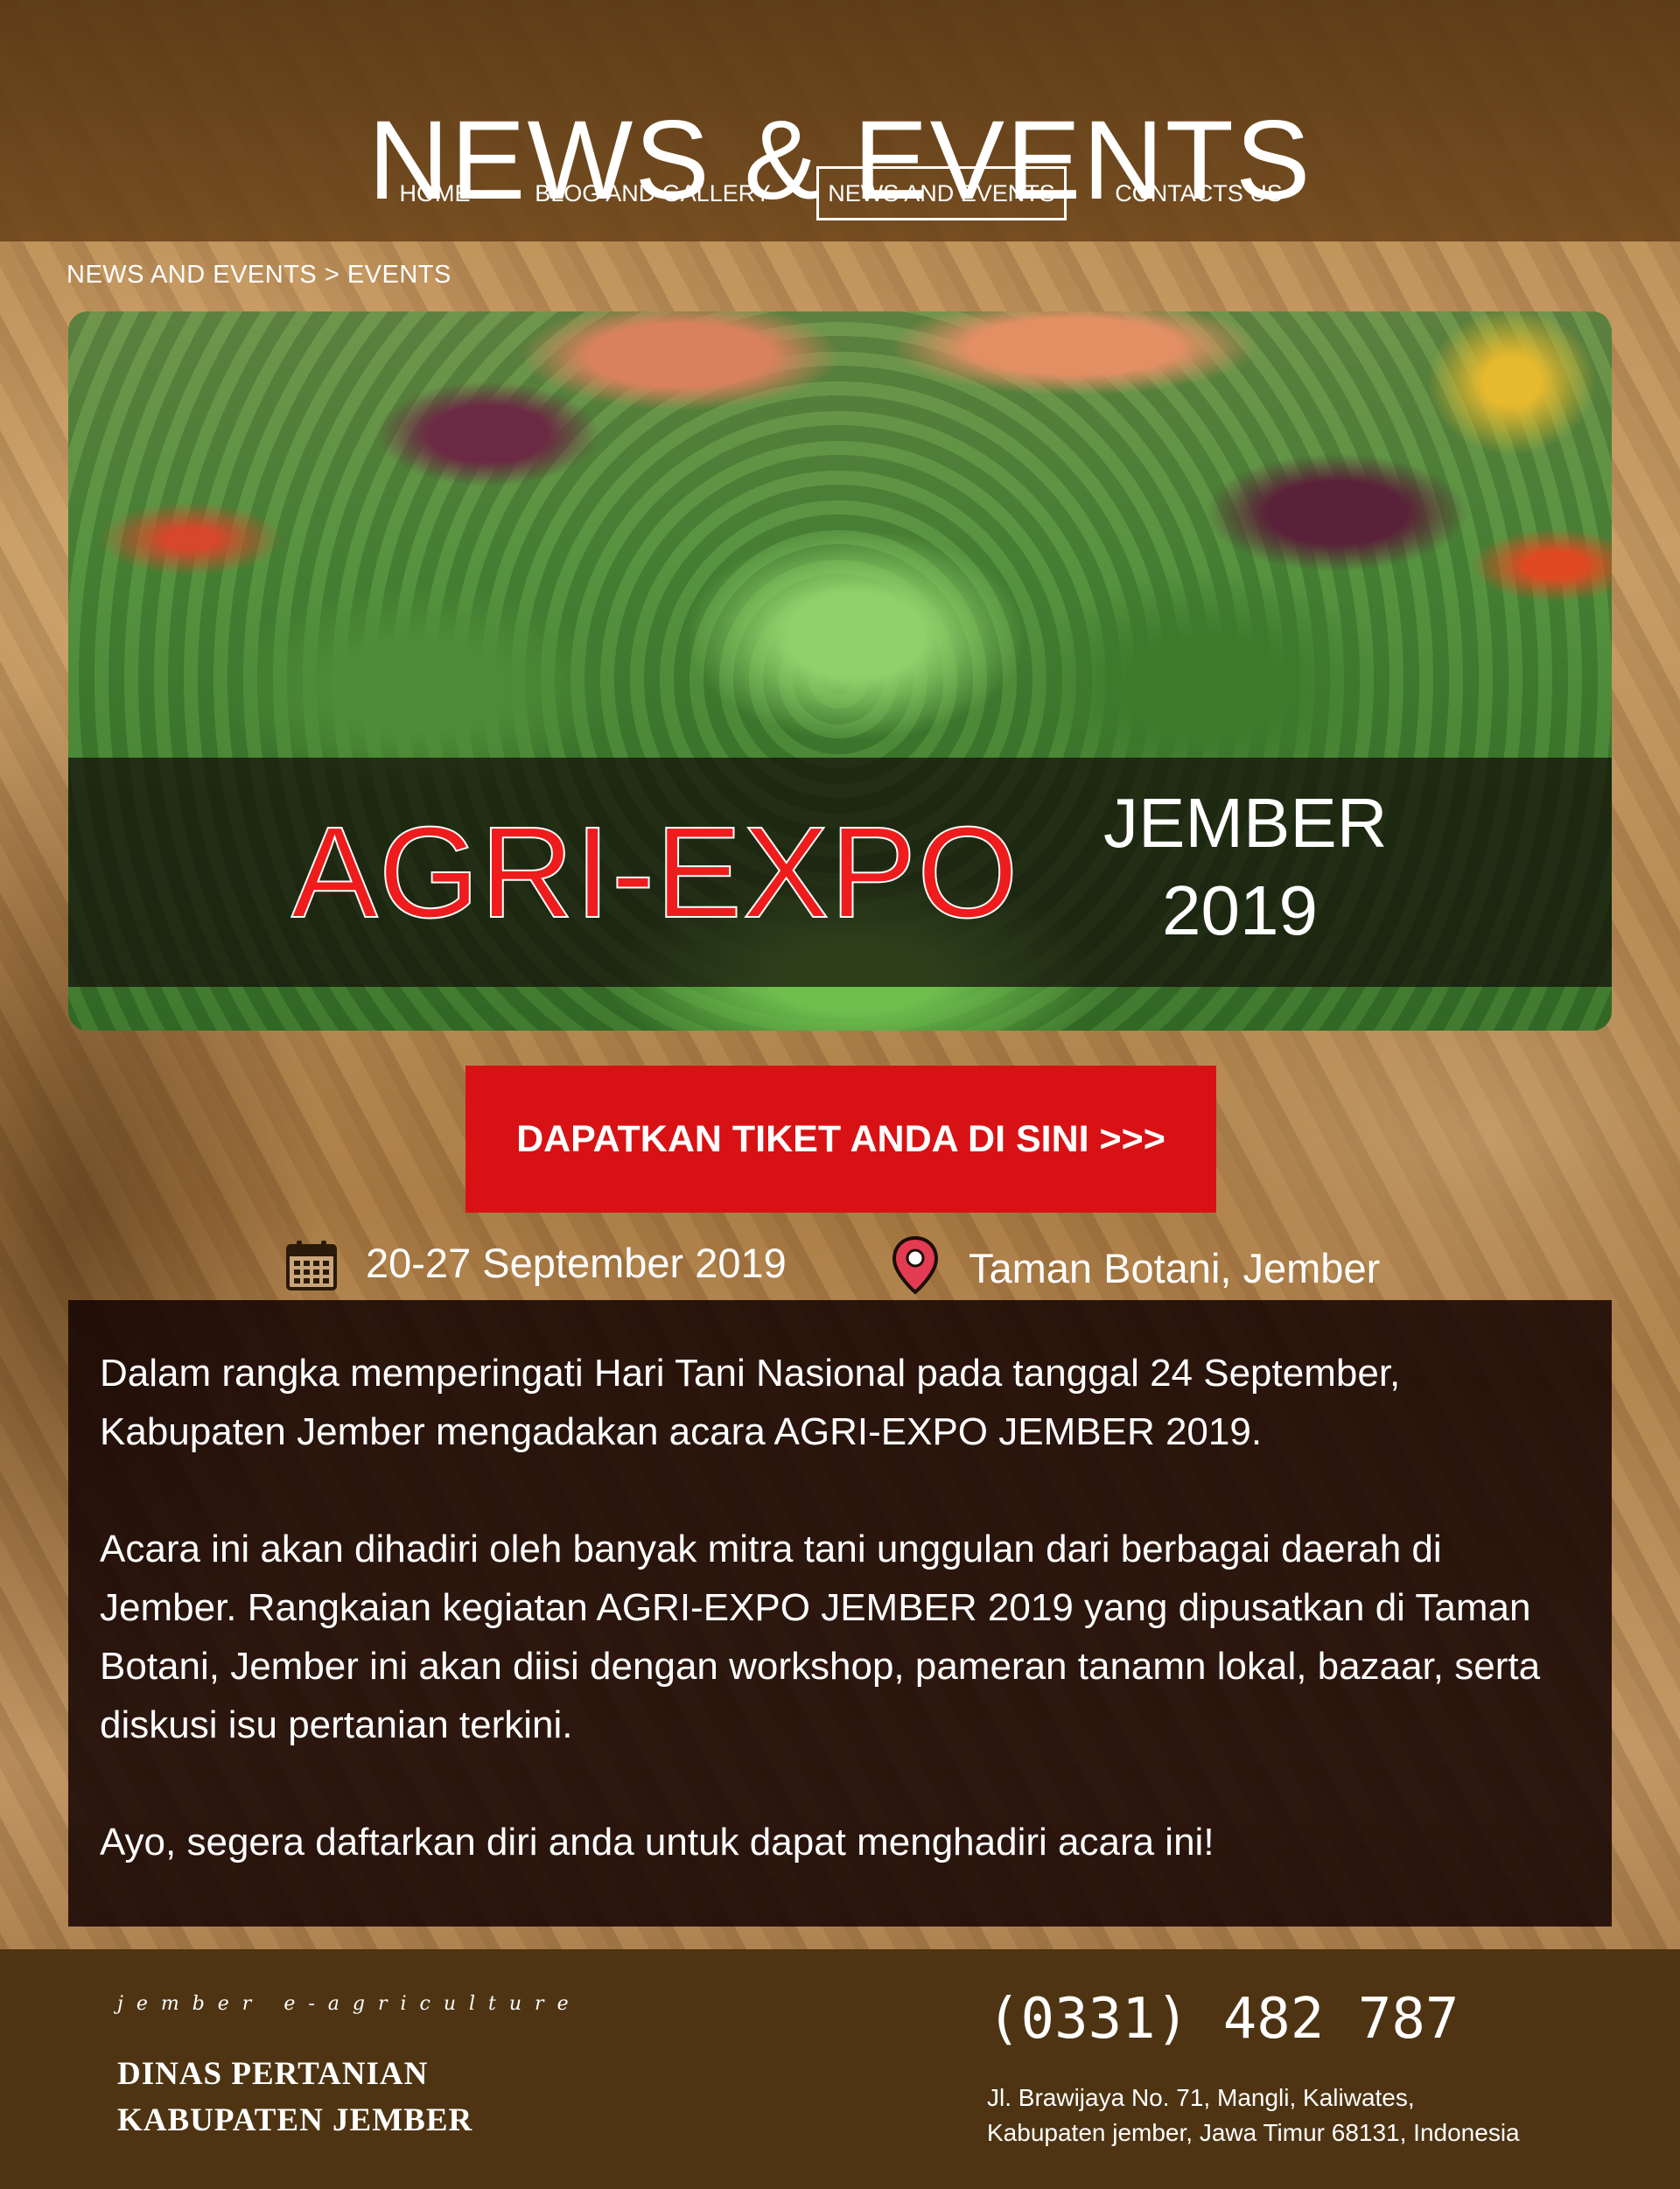  Describe the element at coordinates (1198, 193) in the screenshot. I see `nav-contacts-us: CONTACTS US` at that location.